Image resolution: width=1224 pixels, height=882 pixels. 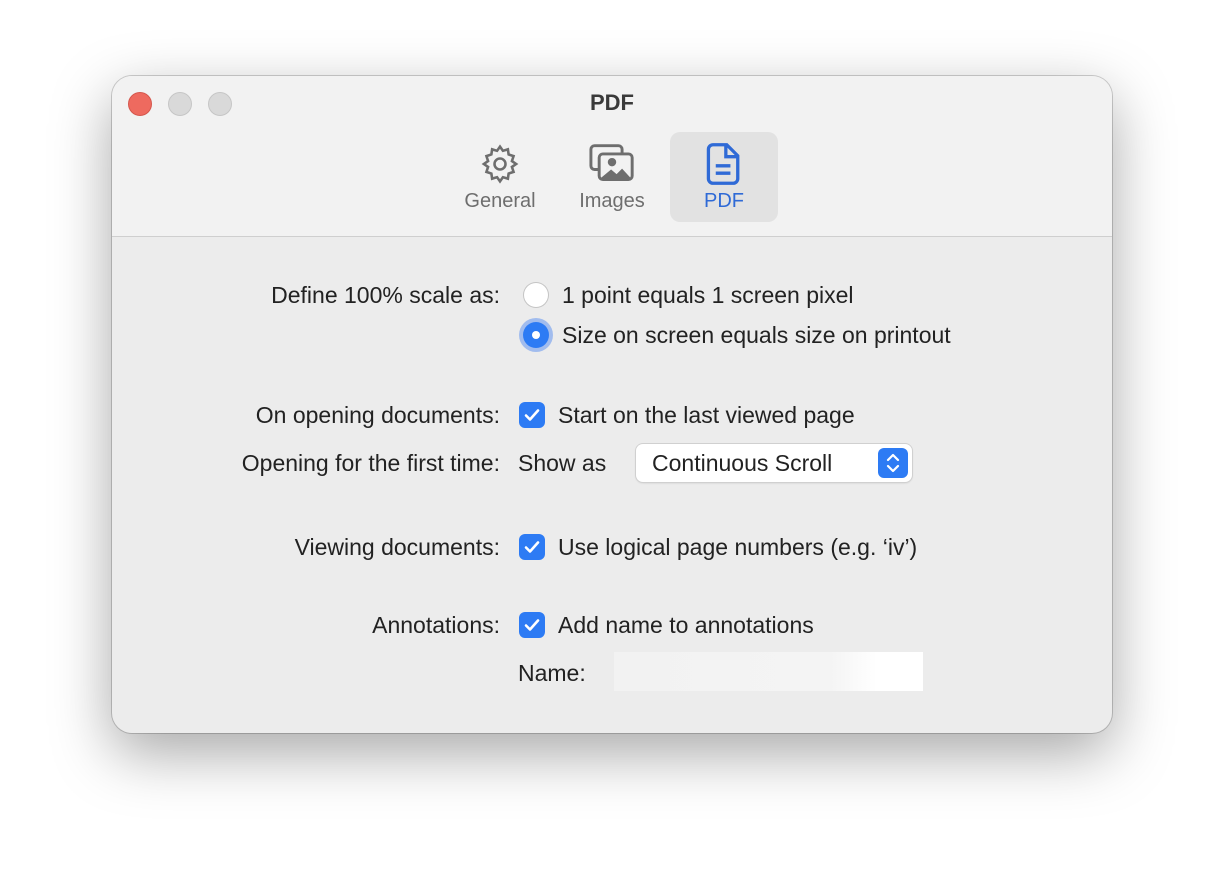 I want to click on select-value: Continuous Scroll, so click(x=742, y=463).